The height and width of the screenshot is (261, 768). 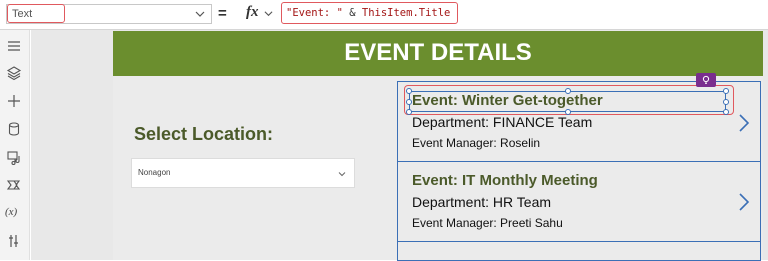 I want to click on equals-sign: =, so click(x=222, y=13).